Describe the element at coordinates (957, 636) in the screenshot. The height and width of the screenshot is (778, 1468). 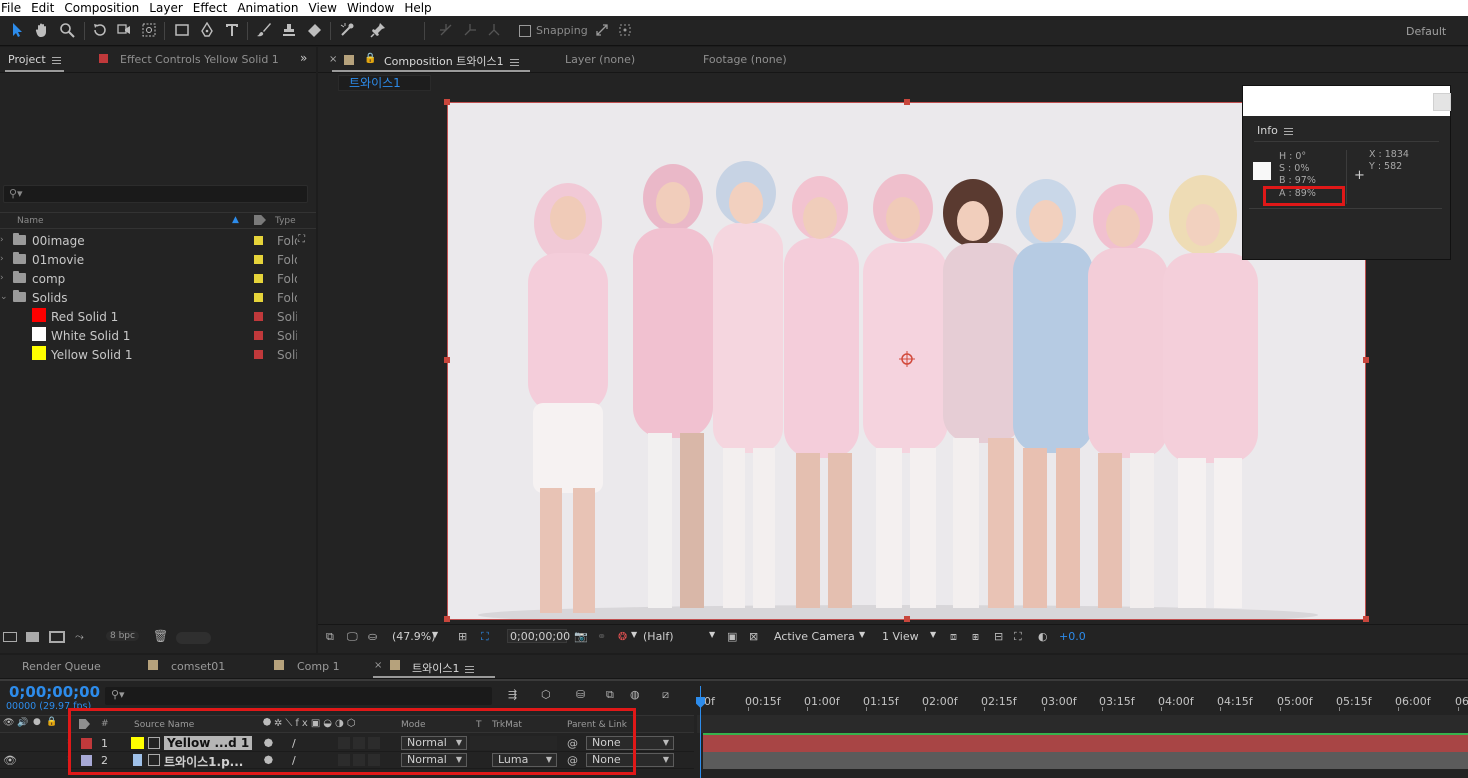
I see `toggle-pixel-aspect-icon: ⧈` at that location.